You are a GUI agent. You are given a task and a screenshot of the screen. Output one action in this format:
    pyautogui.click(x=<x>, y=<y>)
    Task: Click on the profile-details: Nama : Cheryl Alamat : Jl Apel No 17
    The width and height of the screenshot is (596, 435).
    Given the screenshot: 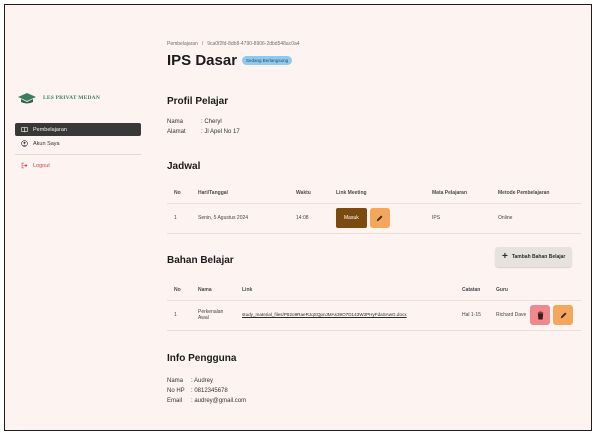 What is the action you would take?
    pyautogui.click(x=203, y=127)
    